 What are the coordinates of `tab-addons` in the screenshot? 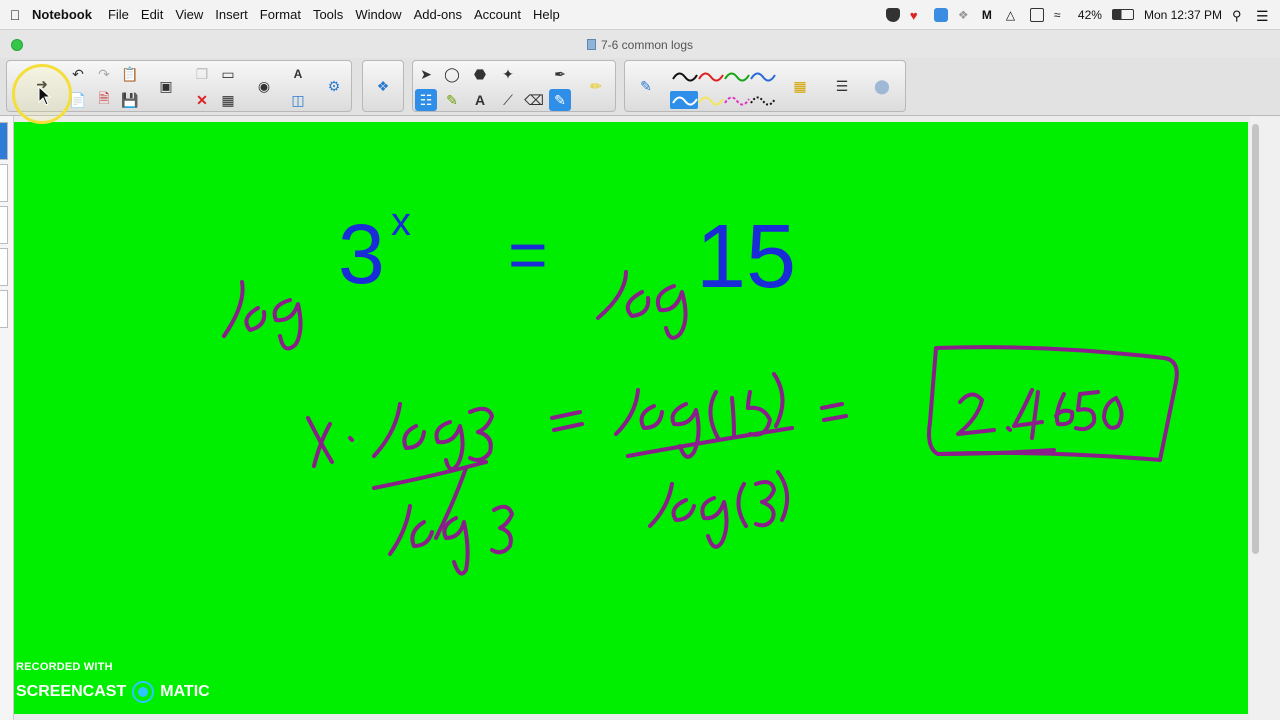 It's located at (4, 309).